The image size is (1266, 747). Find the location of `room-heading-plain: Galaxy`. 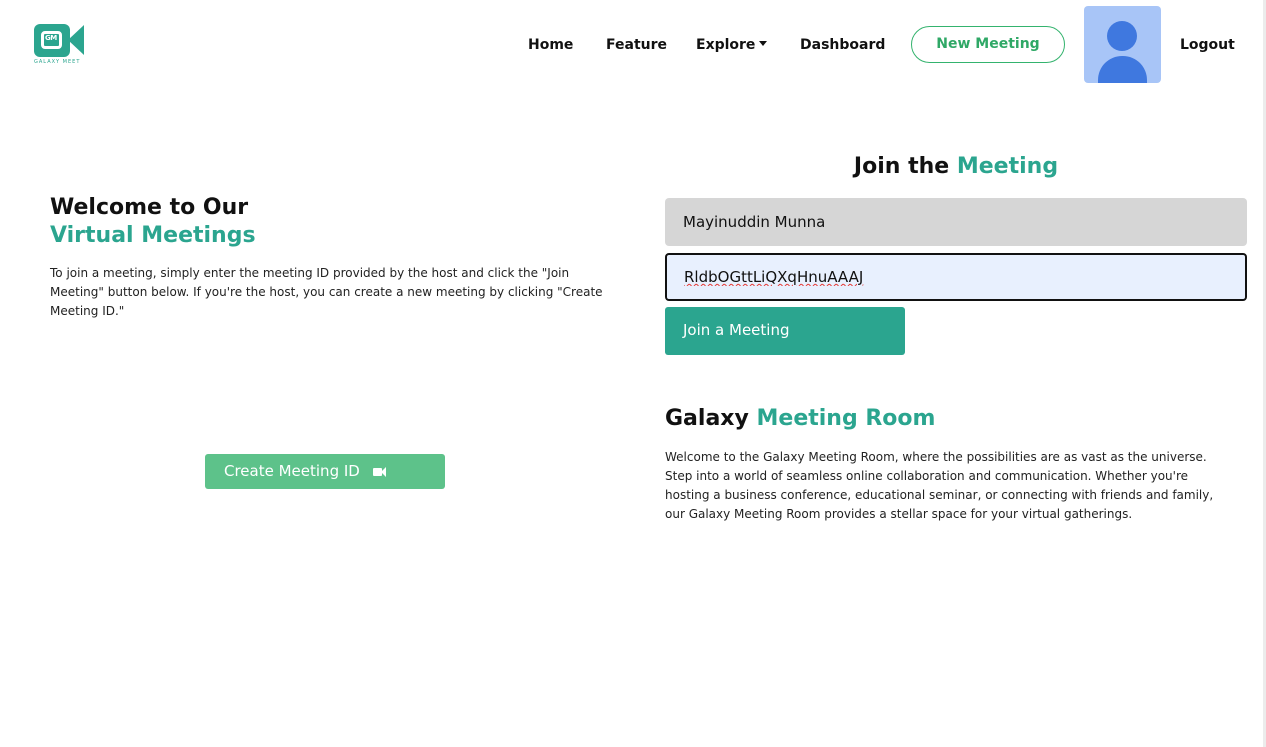

room-heading-plain: Galaxy is located at coordinates (707, 418).